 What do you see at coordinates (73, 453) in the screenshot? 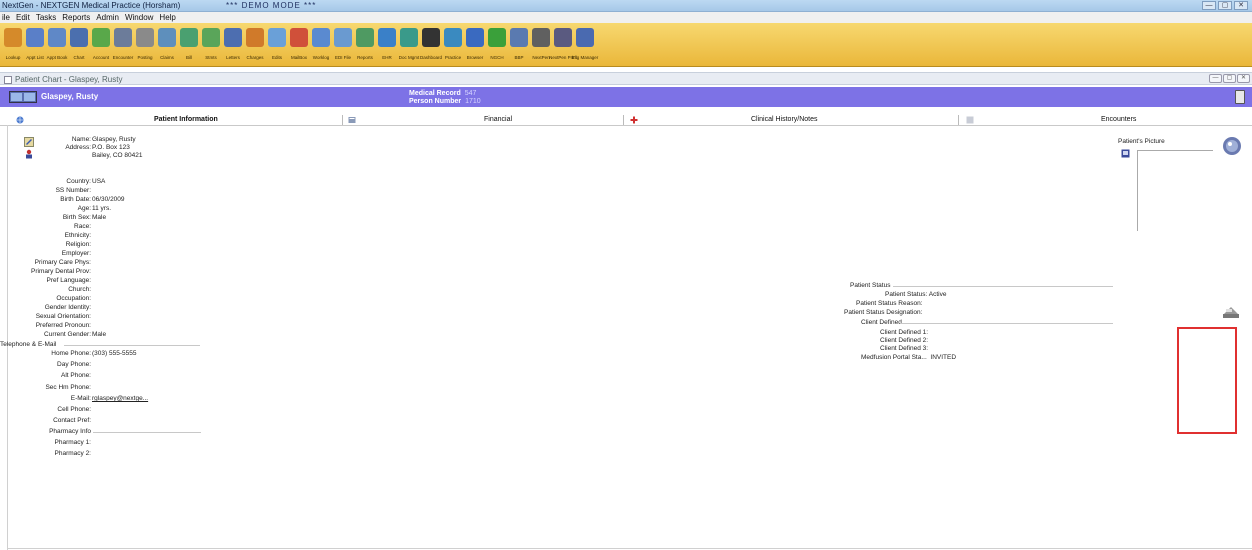
I see `pharmacy2-label: Pharmacy 2:` at bounding box center [73, 453].